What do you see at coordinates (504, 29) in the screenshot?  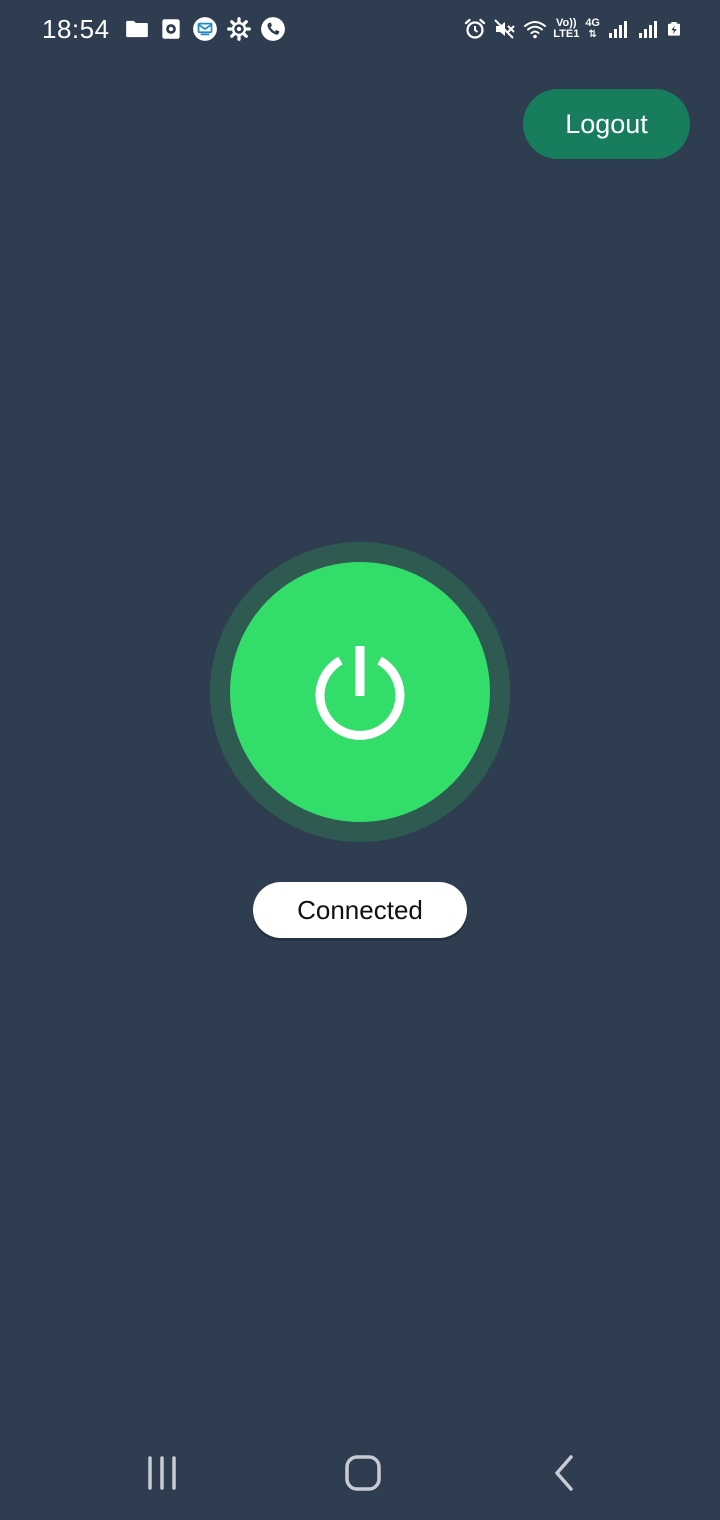 I see `mute-icon` at bounding box center [504, 29].